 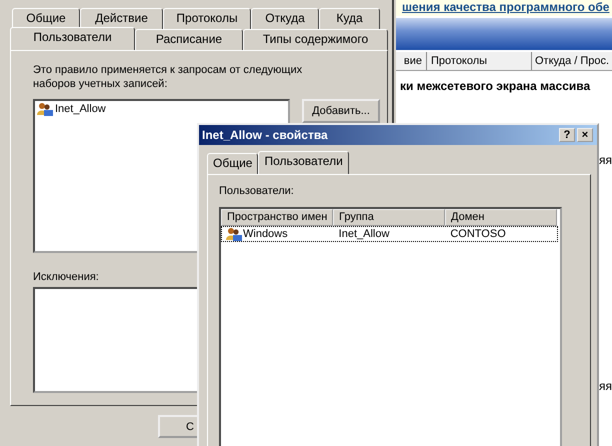 I want to click on table-cell-text: CONTOSO, so click(x=478, y=234).